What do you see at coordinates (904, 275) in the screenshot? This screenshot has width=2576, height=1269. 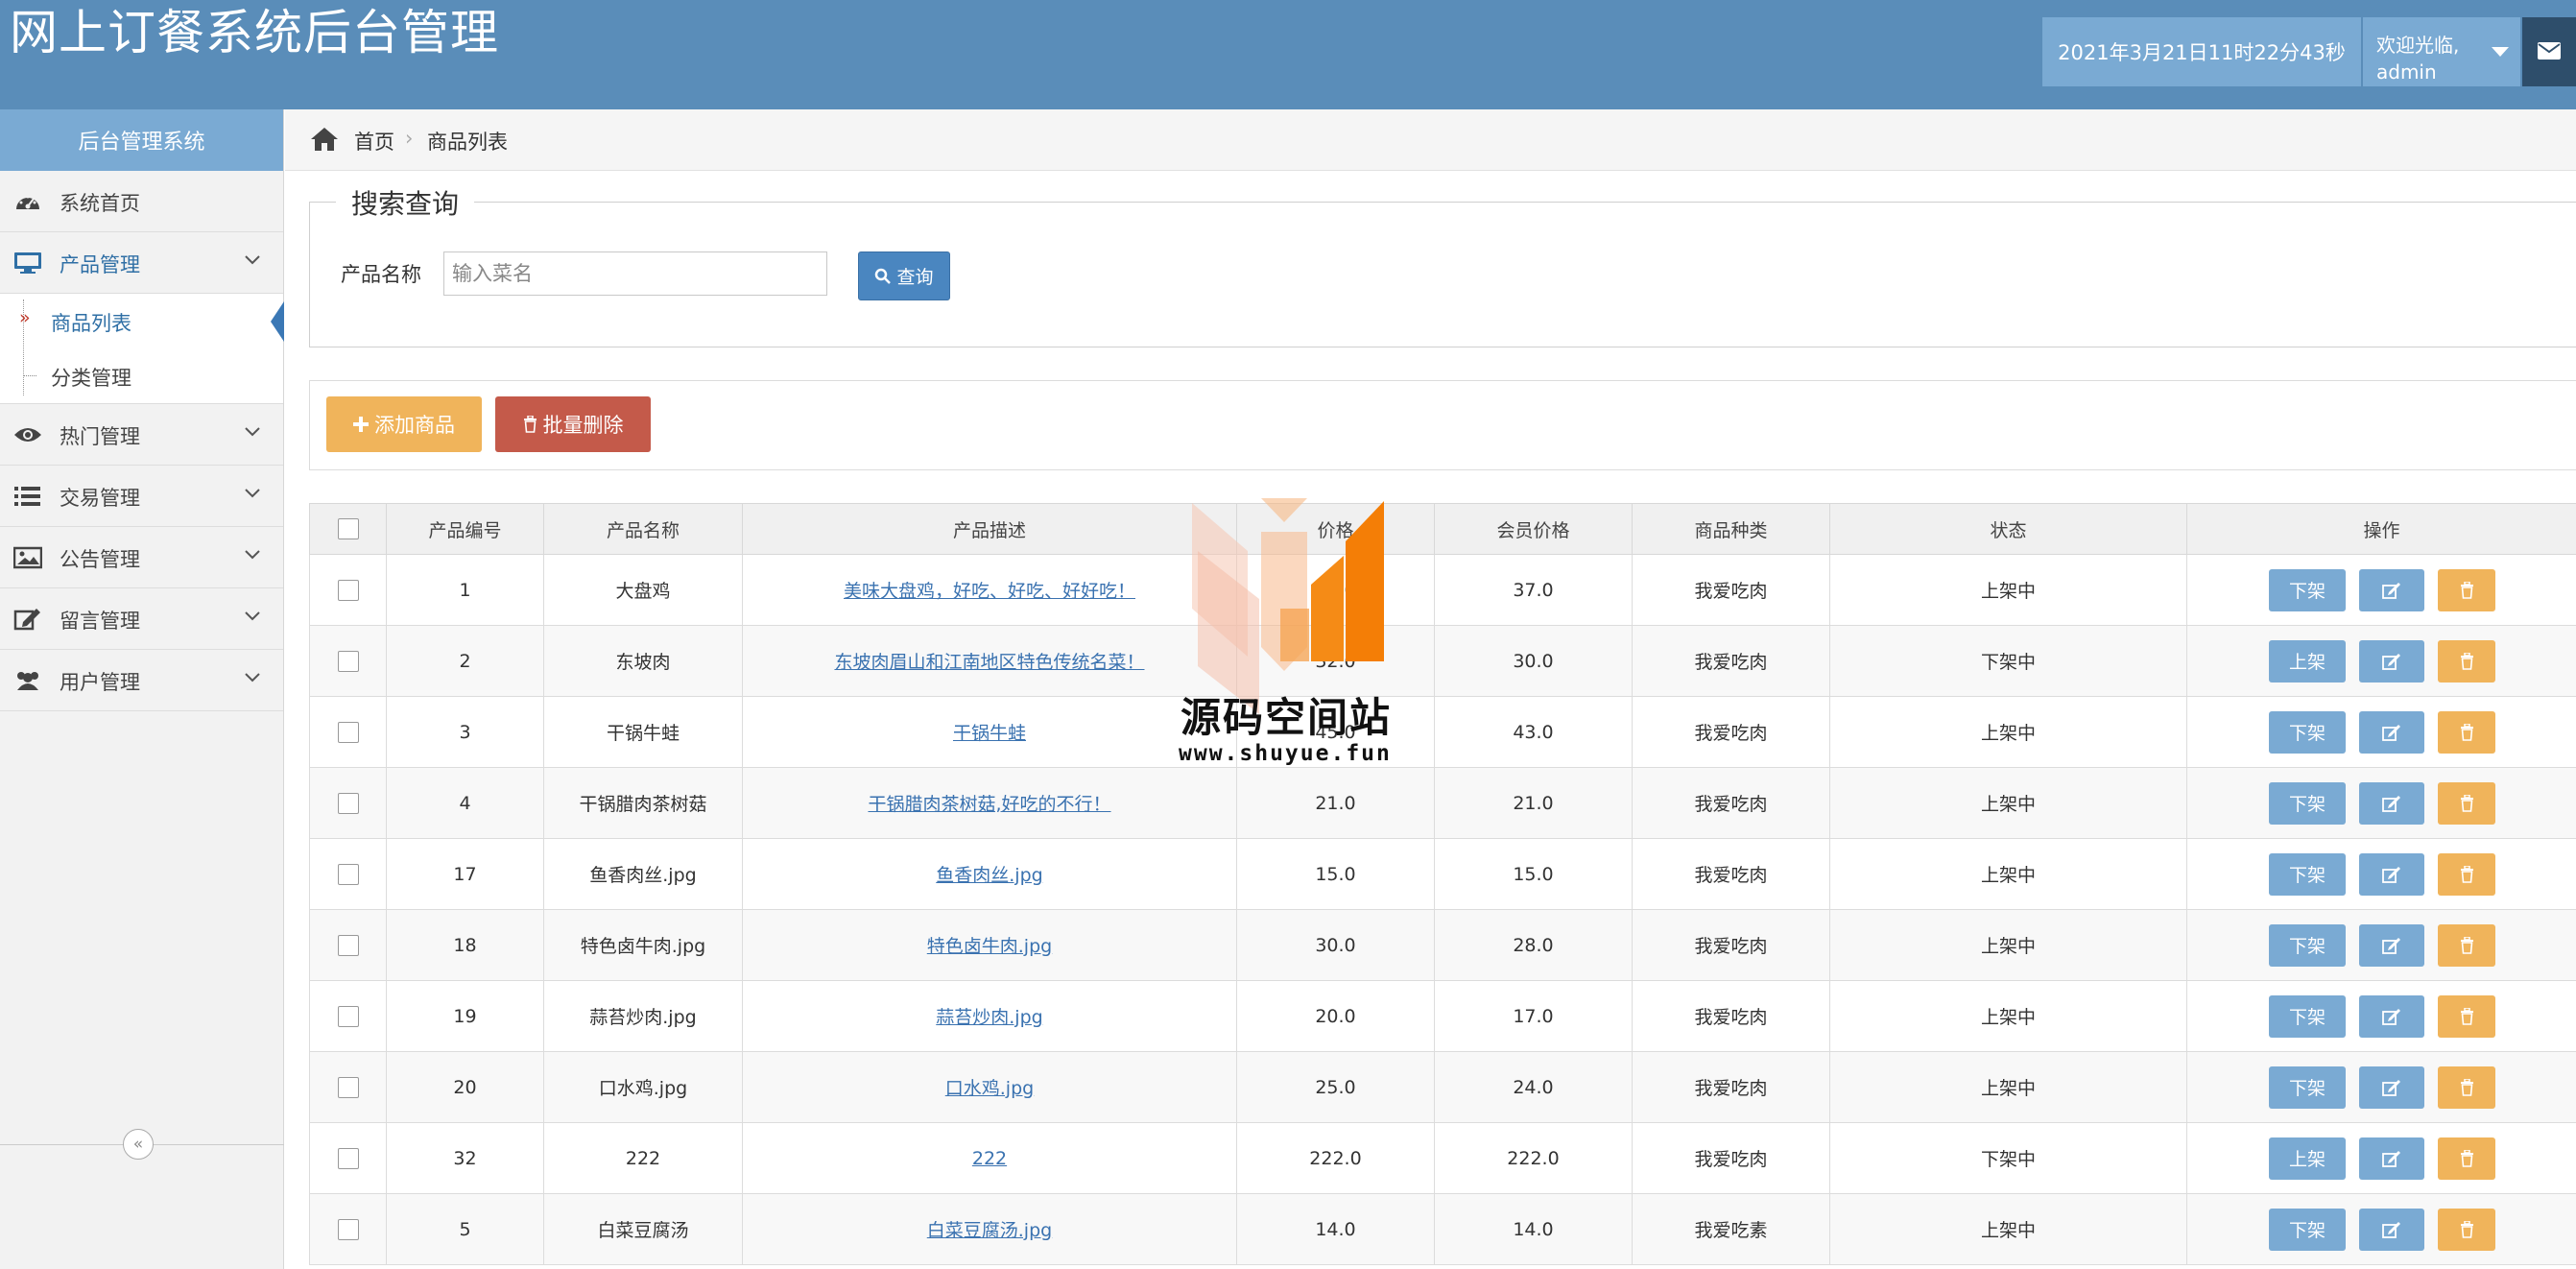 I see `search-button: 查询` at bounding box center [904, 275].